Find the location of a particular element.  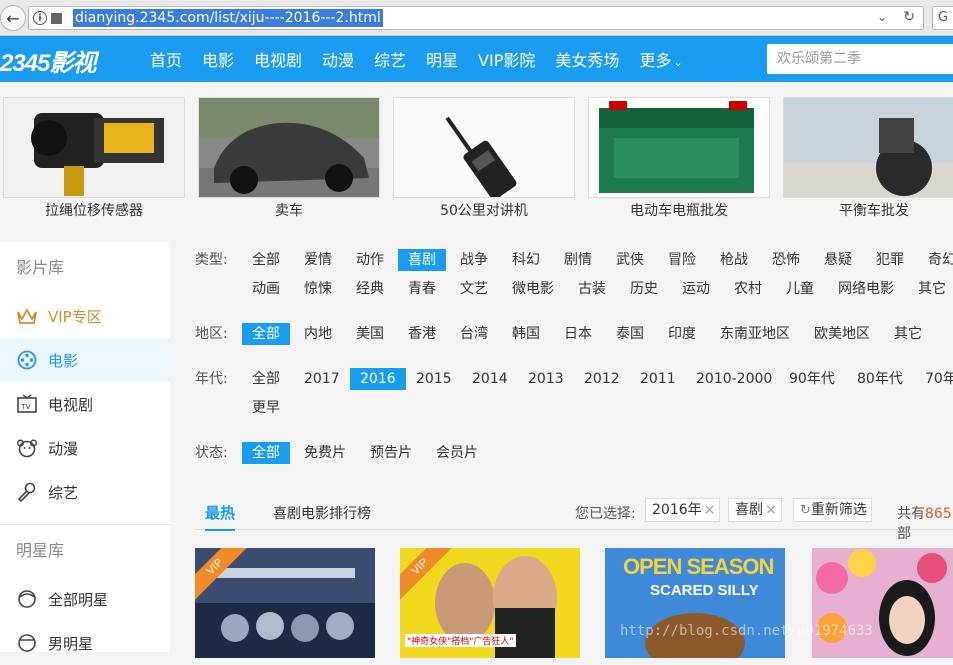

sidebar-item-anime: 动漫 is located at coordinates (85, 448).